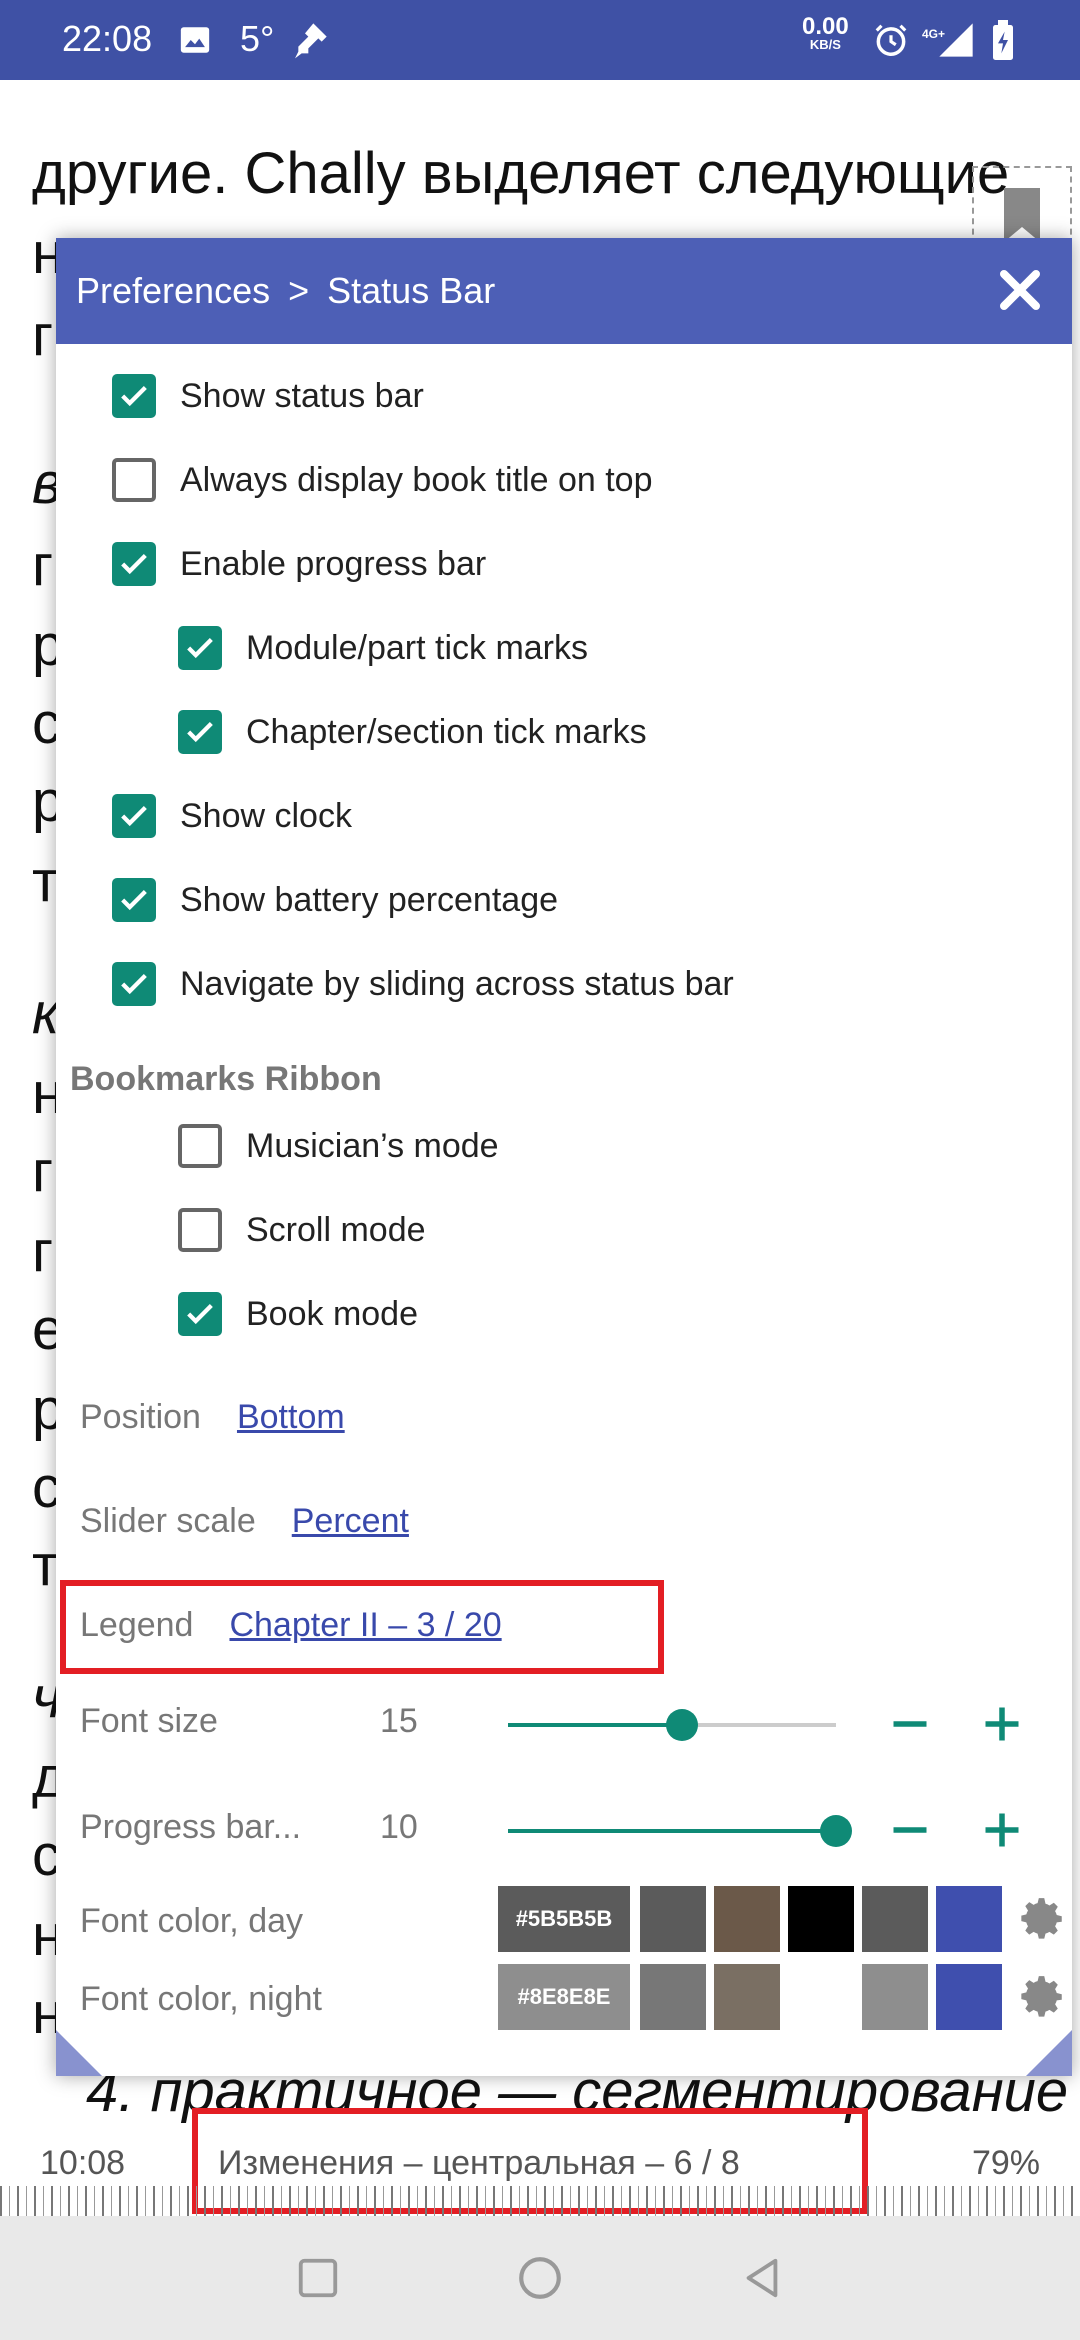 This screenshot has width=1080, height=2340. Describe the element at coordinates (83, 2163) in the screenshot. I see `reader-clock: 10:08` at that location.